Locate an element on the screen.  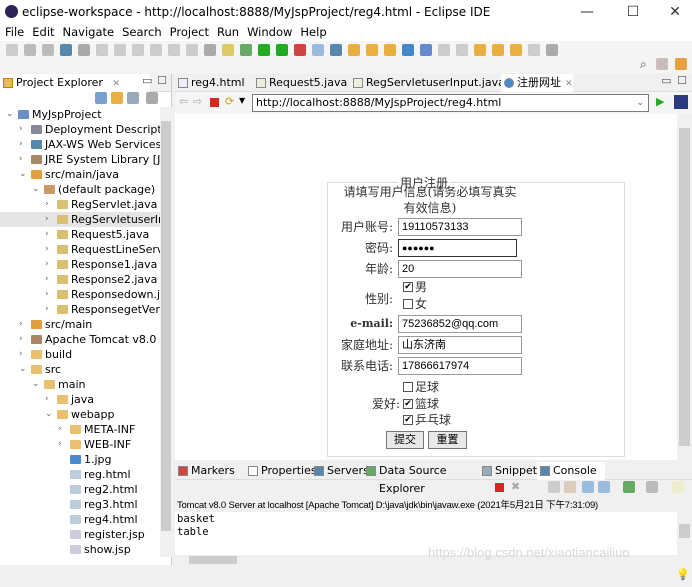
tree-item: › Deployment Descriptor: is located at coordinates (80, 129).